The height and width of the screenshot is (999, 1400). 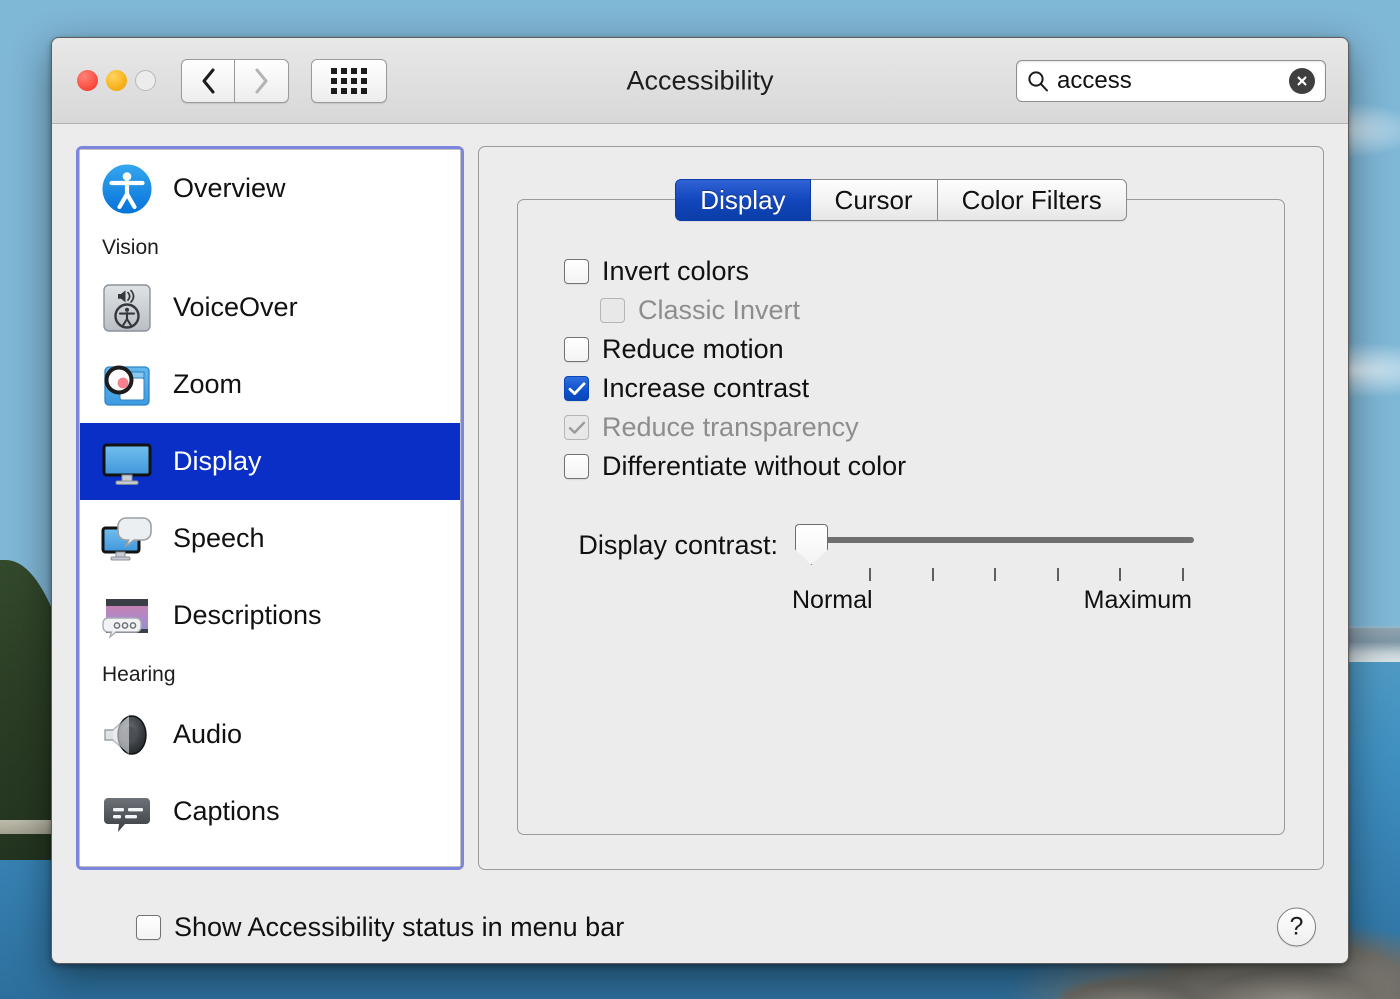 What do you see at coordinates (924, 427) in the screenshot?
I see `checkbox-row-reduce-transparency: Reduce transparency` at bounding box center [924, 427].